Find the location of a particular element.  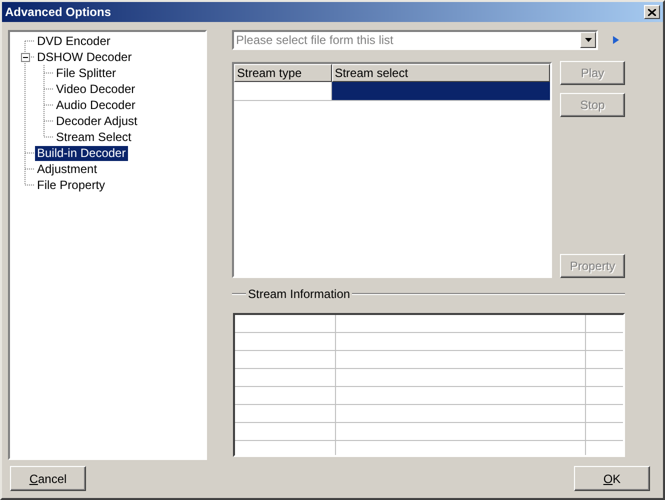

triangle-icon is located at coordinates (616, 40).